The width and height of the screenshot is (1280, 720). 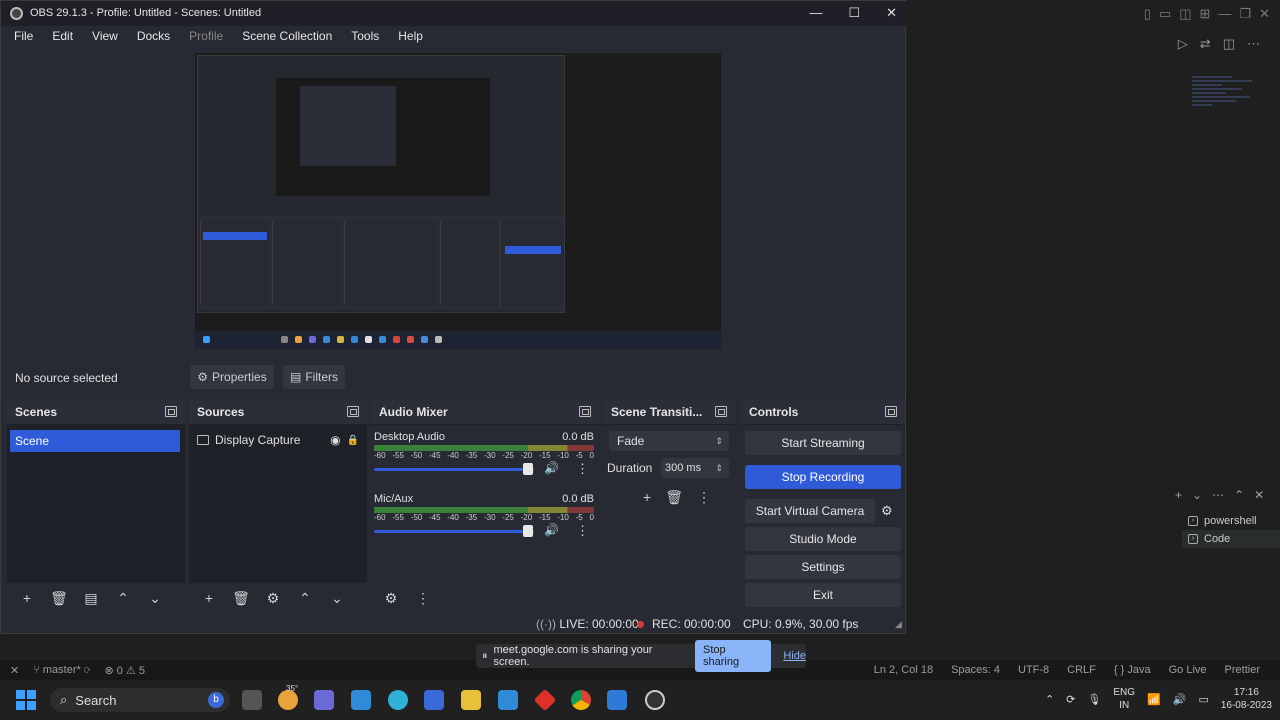 What do you see at coordinates (95, 441) in the screenshot?
I see `scene-item: Scene` at bounding box center [95, 441].